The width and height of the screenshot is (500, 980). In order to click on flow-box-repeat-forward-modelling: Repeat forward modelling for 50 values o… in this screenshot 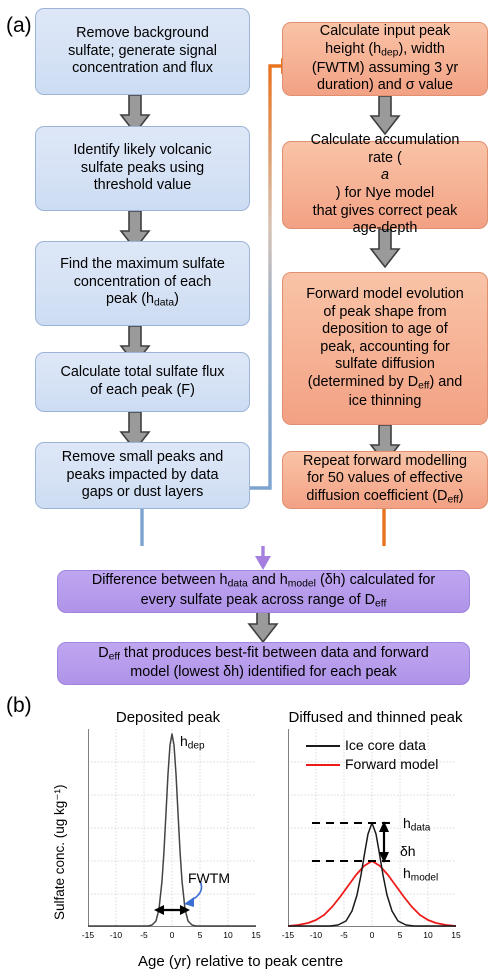, I will do `click(385, 480)`.